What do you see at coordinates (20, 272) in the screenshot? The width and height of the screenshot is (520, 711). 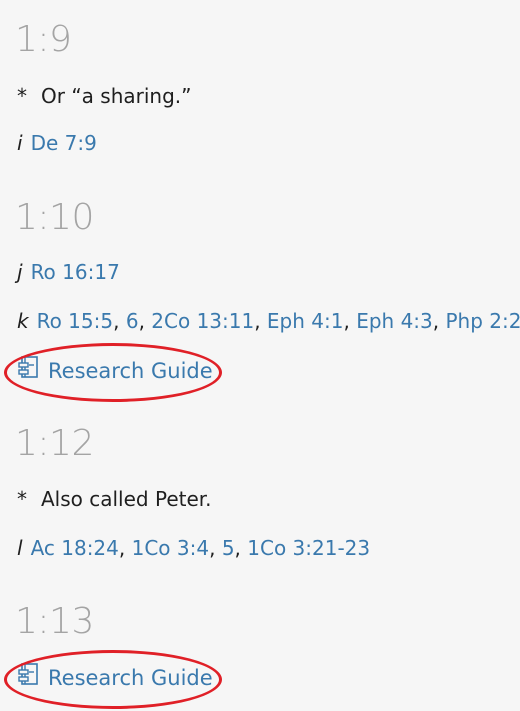 I see `crossref-marker: j` at bounding box center [20, 272].